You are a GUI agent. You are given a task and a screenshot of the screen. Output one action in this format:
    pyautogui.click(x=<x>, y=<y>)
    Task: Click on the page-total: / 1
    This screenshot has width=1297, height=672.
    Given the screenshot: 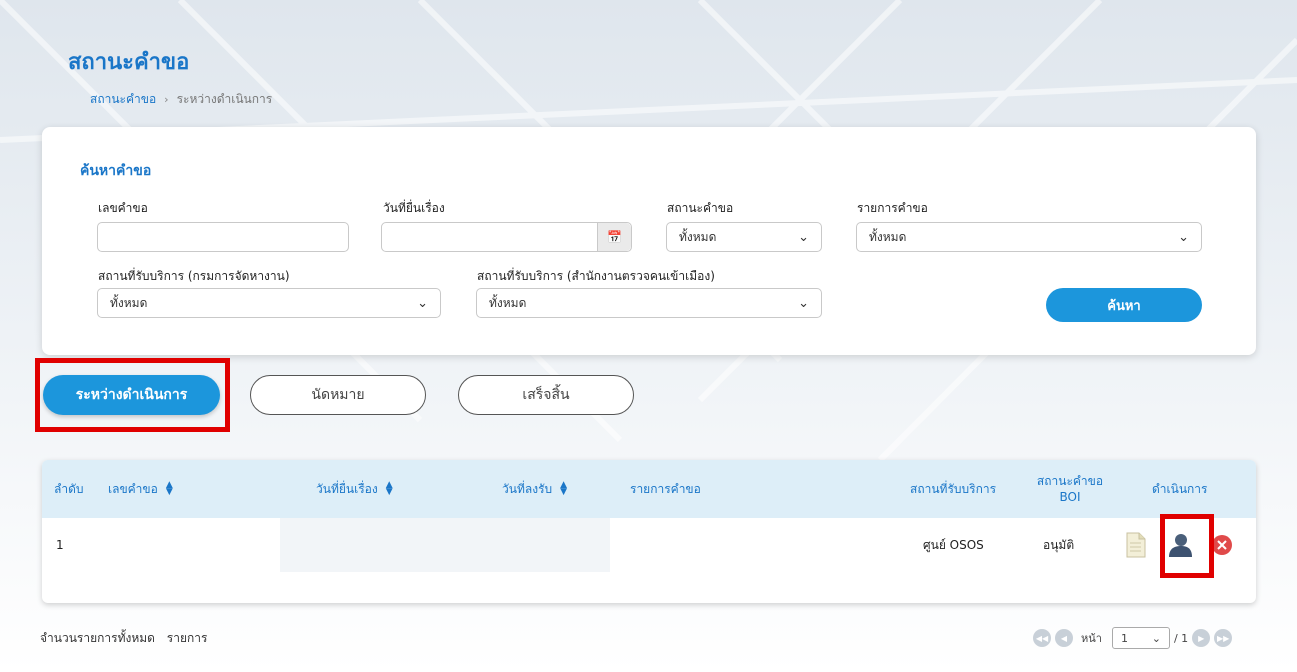 What is the action you would take?
    pyautogui.click(x=1181, y=638)
    